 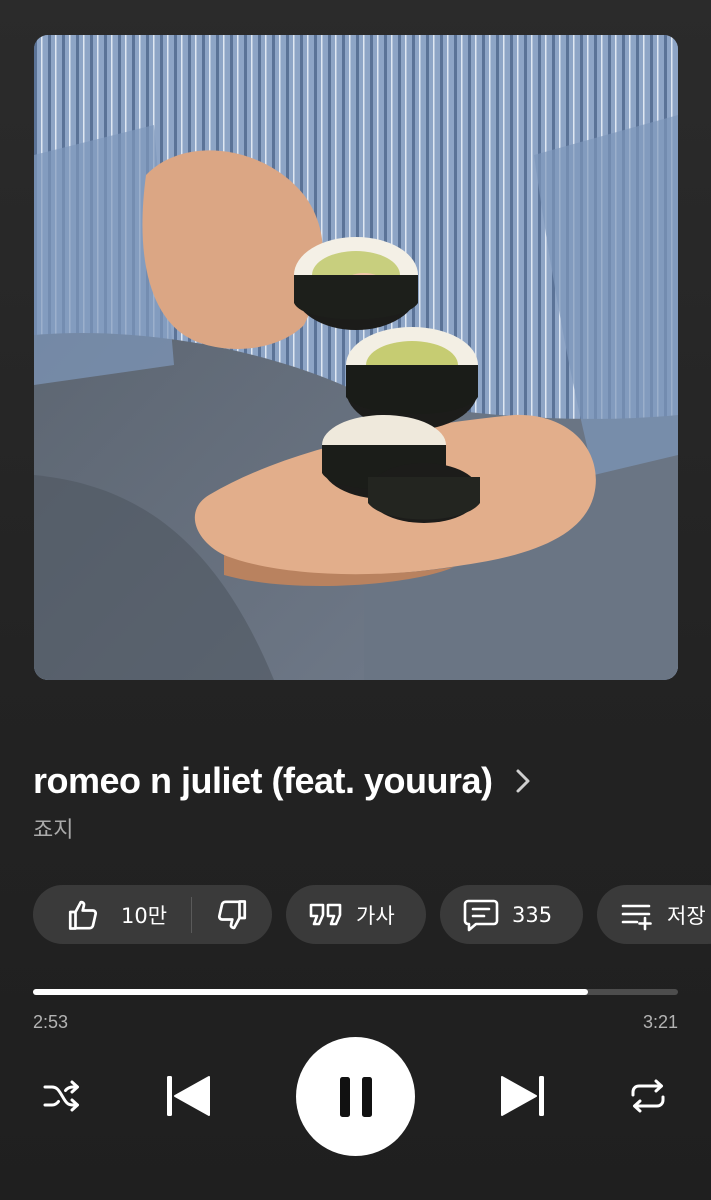 I want to click on dislike-button, so click(x=232, y=915).